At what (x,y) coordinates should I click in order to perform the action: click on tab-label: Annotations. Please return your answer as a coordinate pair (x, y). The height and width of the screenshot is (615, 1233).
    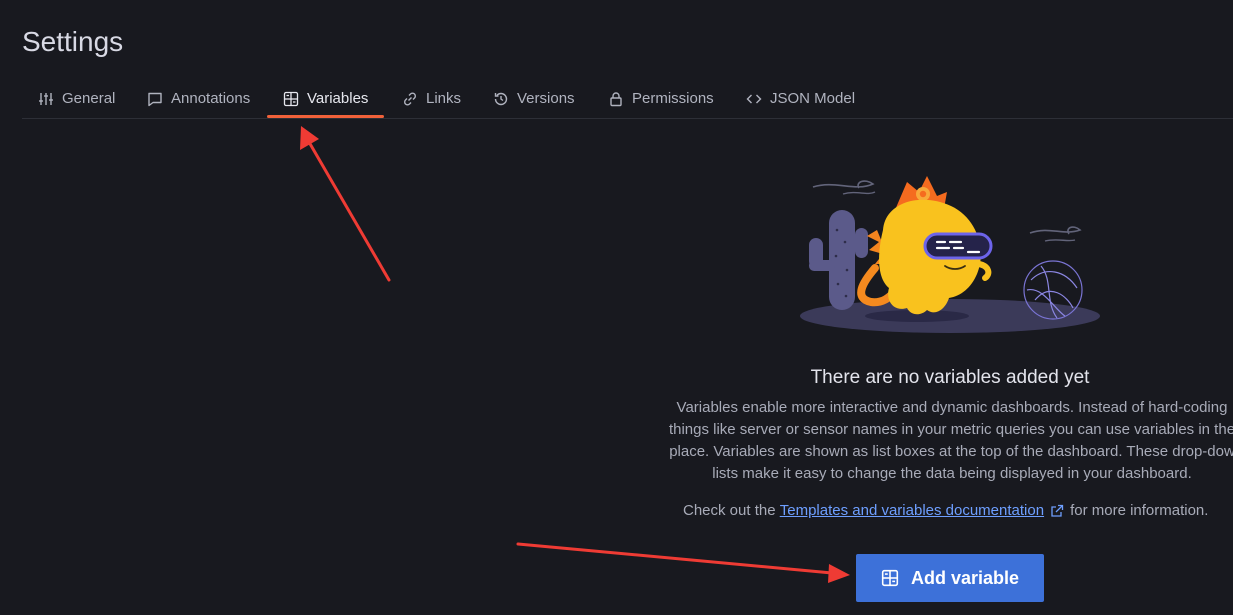
    Looking at the image, I should click on (211, 98).